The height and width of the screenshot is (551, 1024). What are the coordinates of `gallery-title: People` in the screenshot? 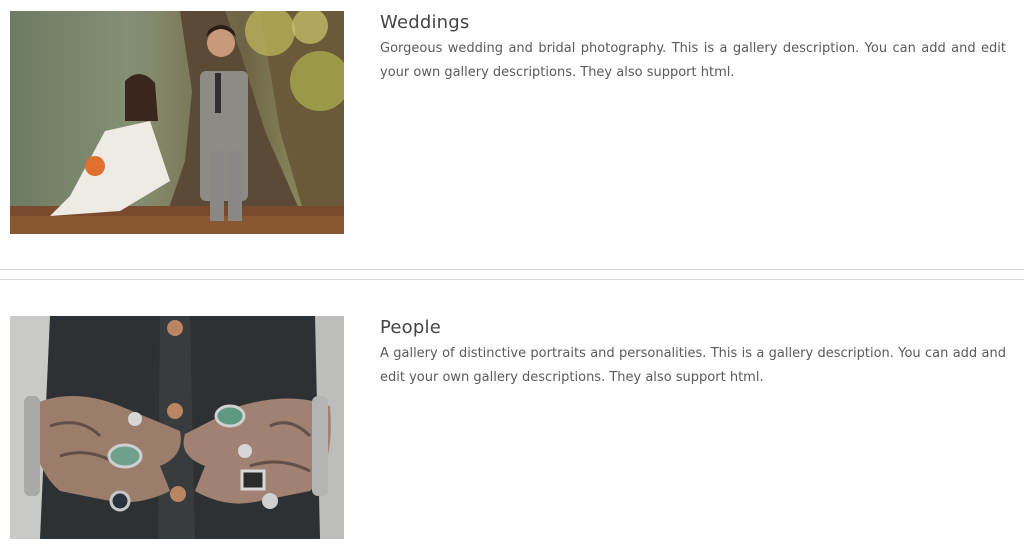 It's located at (693, 328).